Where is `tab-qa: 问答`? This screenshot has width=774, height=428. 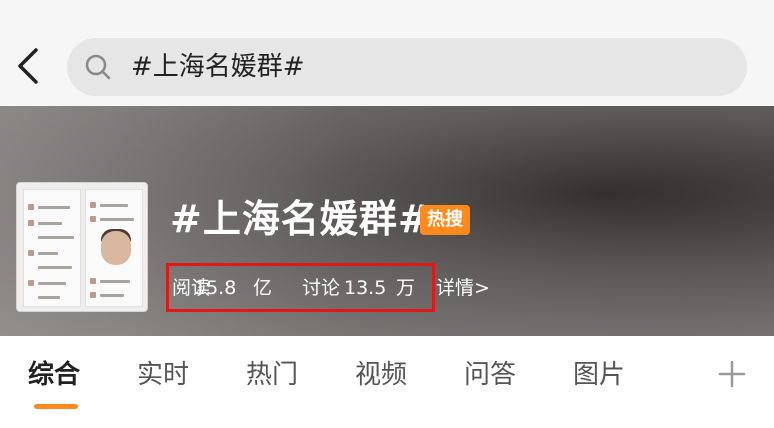 tab-qa: 问答 is located at coordinates (490, 375).